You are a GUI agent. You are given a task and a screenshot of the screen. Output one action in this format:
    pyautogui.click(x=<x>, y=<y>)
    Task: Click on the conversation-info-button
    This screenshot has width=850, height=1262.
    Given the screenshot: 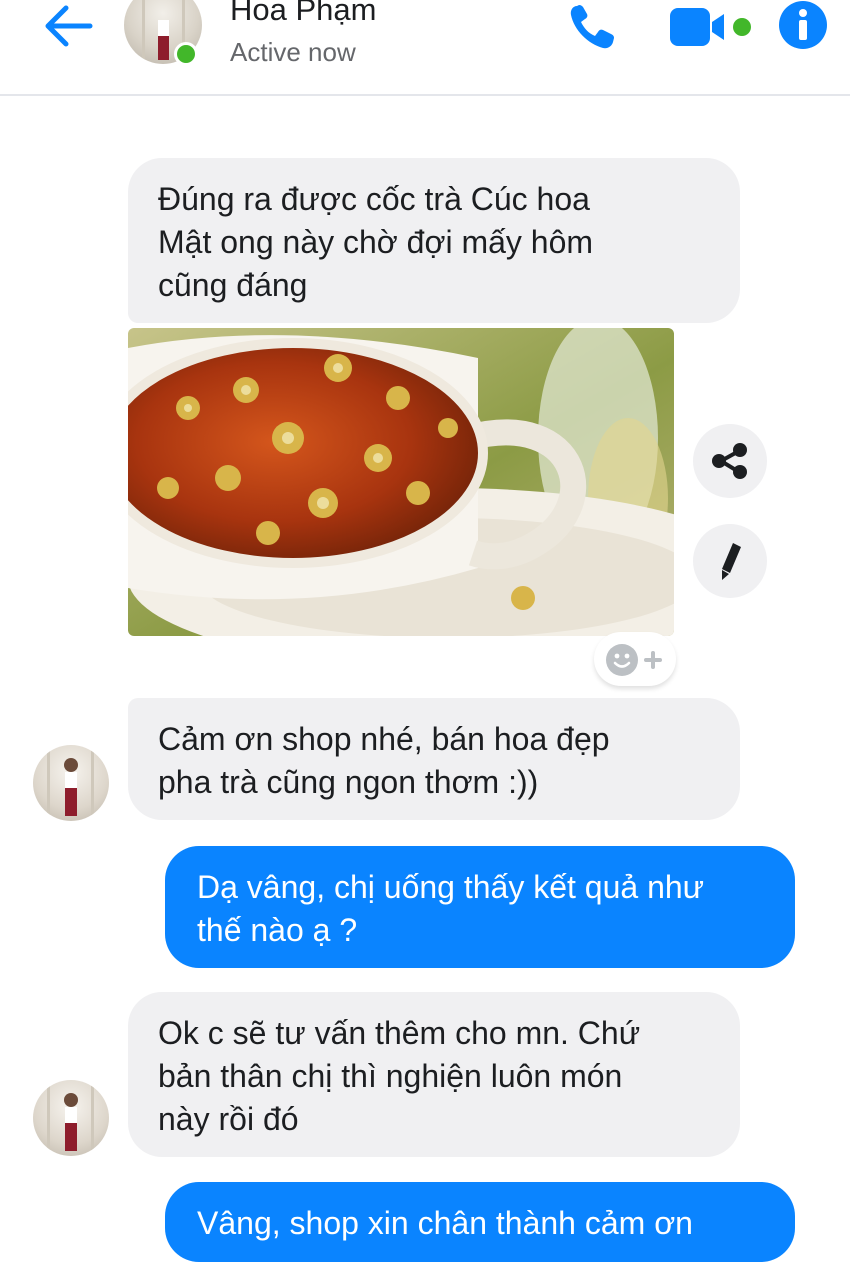 What is the action you would take?
    pyautogui.click(x=803, y=25)
    